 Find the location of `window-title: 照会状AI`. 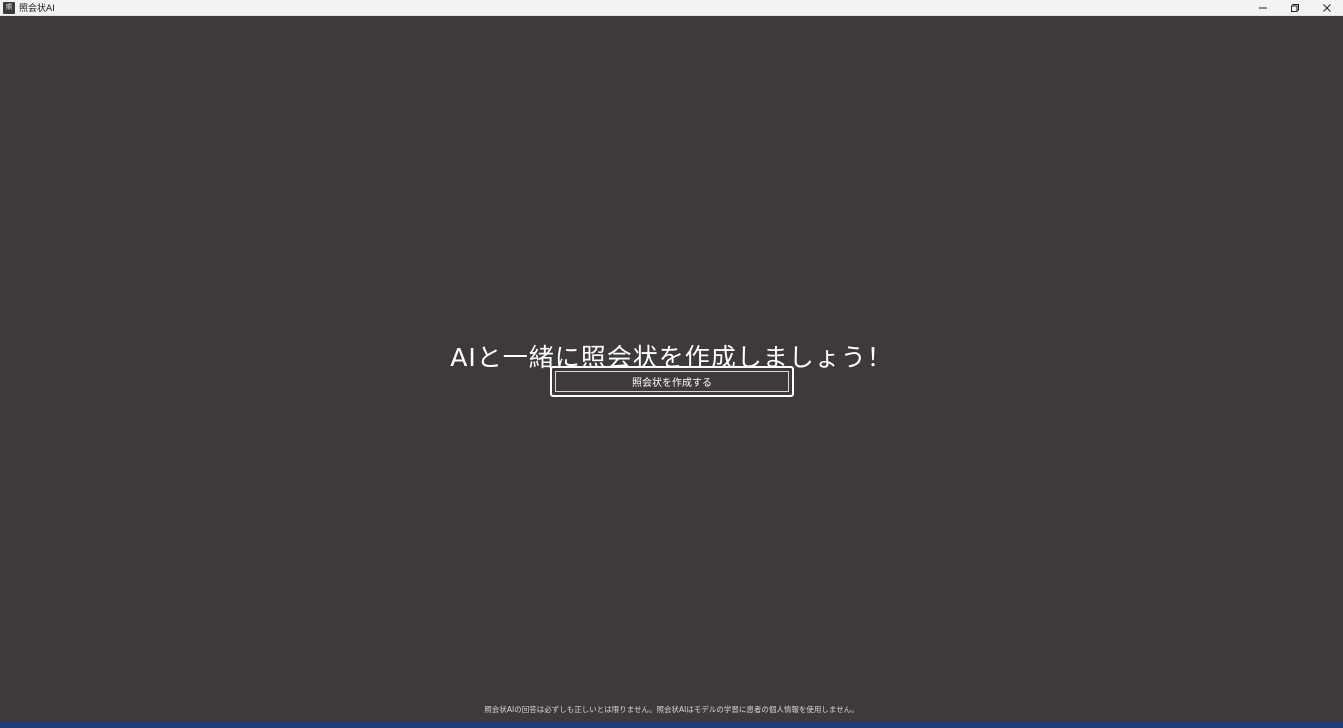

window-title: 照会状AI is located at coordinates (37, 9).